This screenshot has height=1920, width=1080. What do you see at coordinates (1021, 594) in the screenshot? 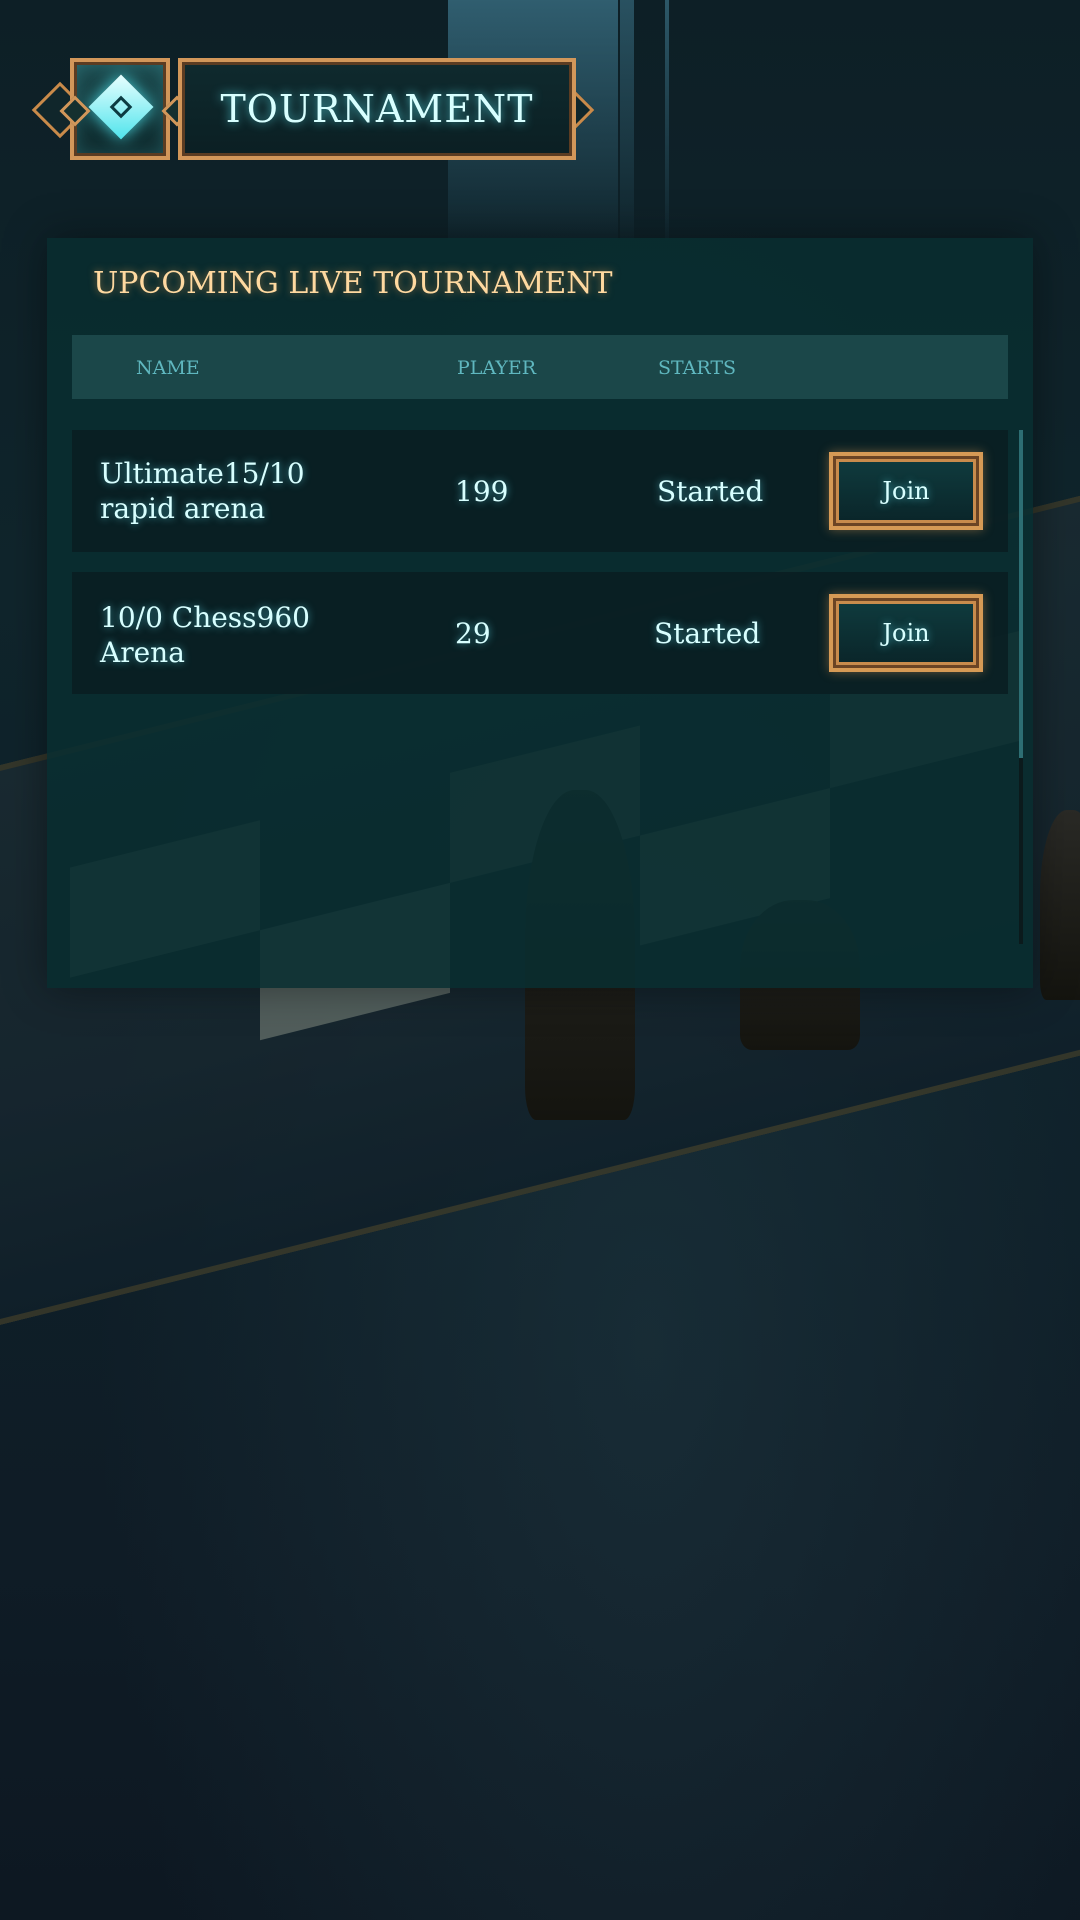
I see `scrollbar-thumb` at bounding box center [1021, 594].